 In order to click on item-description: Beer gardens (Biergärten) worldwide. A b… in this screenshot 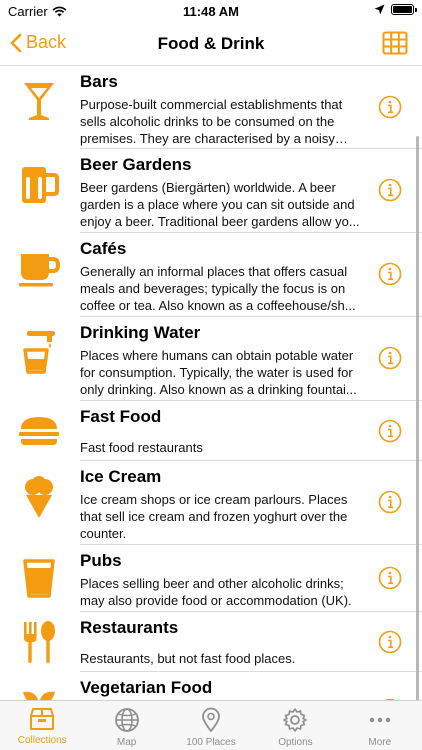, I will do `click(220, 204)`.